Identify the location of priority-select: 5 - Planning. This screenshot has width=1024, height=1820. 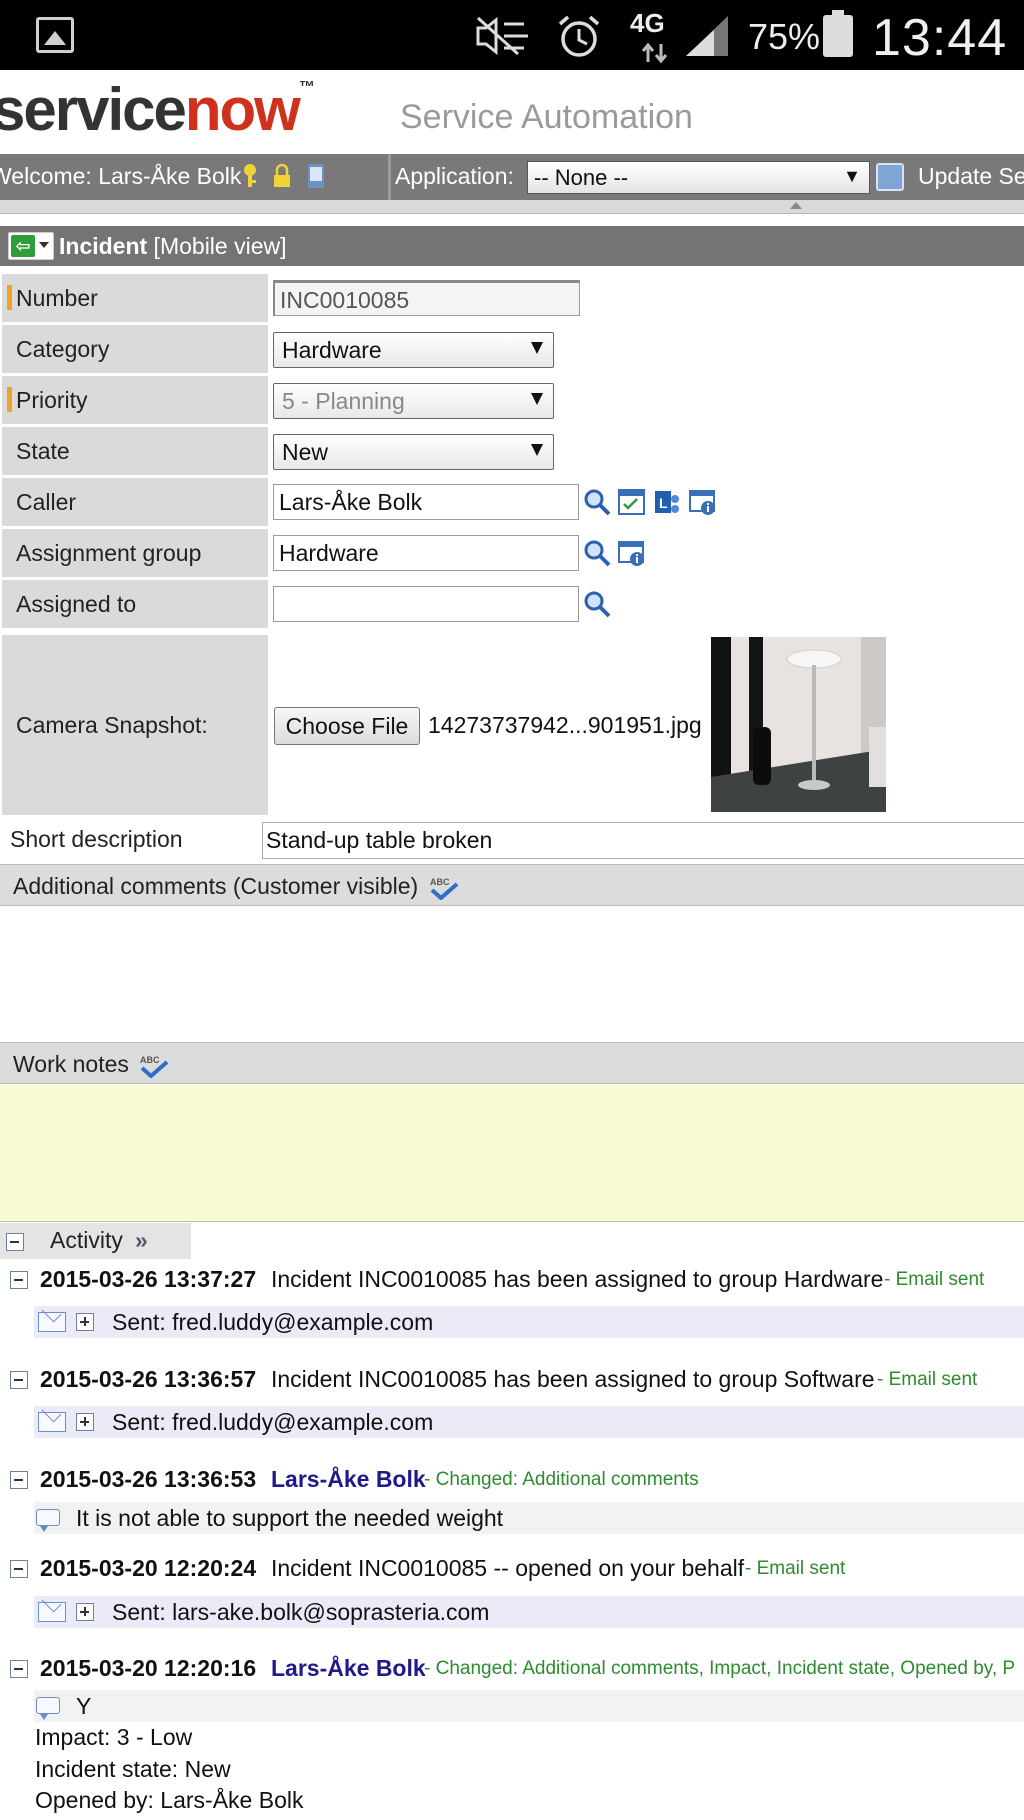
(413, 401).